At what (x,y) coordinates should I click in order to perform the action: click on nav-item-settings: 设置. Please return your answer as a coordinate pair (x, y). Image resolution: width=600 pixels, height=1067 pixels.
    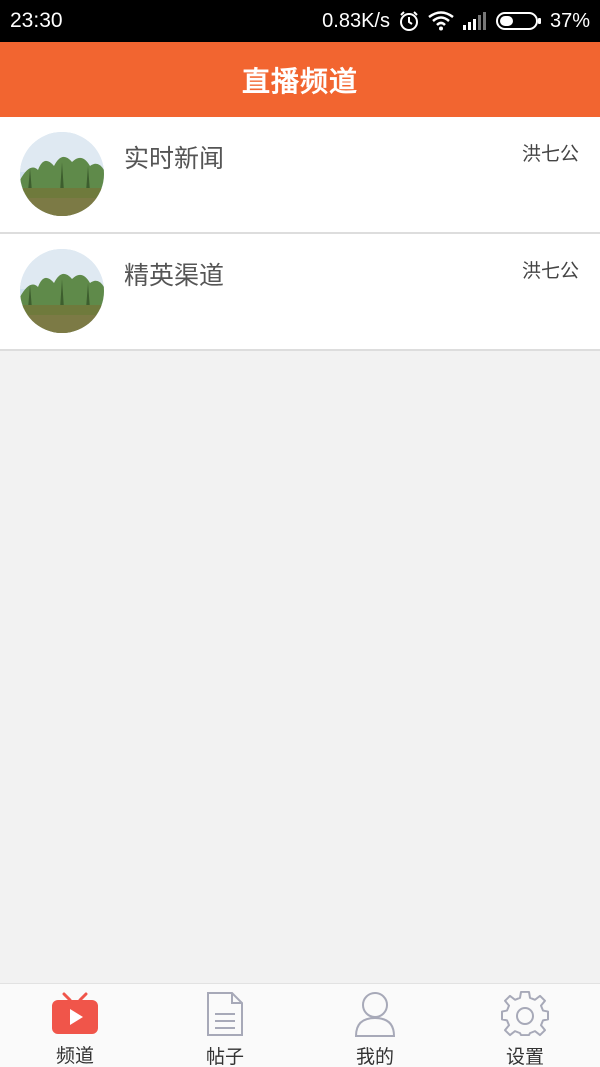
    Looking at the image, I should click on (525, 1025).